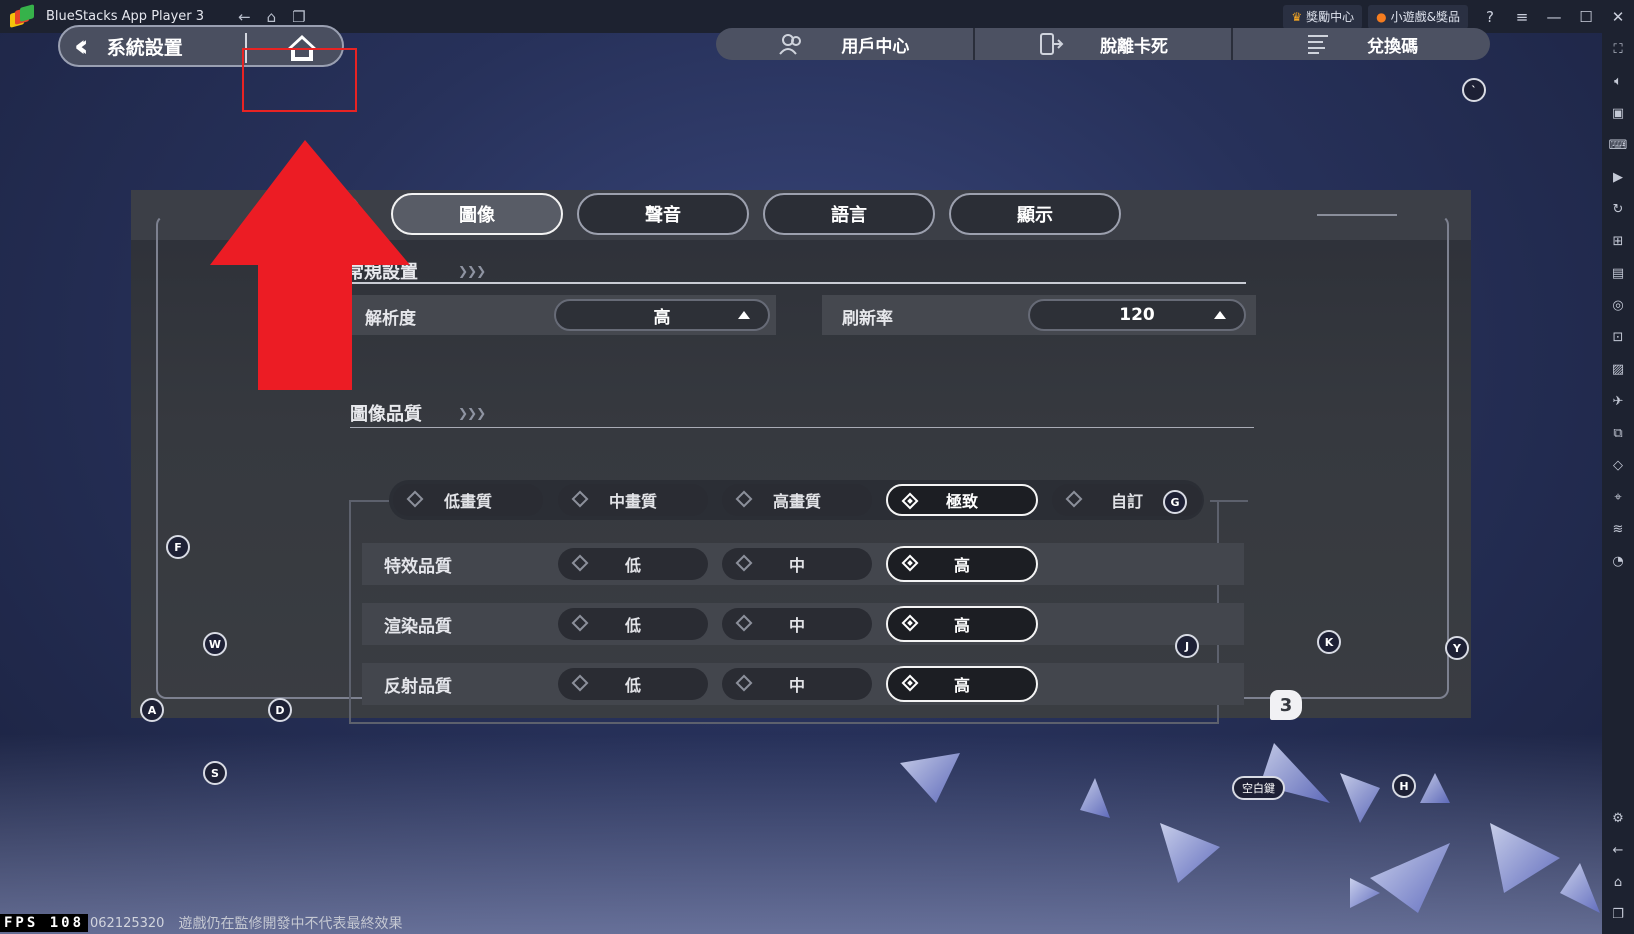 Image resolution: width=1634 pixels, height=934 pixels. What do you see at coordinates (1618, 850) in the screenshot?
I see `sidebar-back-icon: ←` at bounding box center [1618, 850].